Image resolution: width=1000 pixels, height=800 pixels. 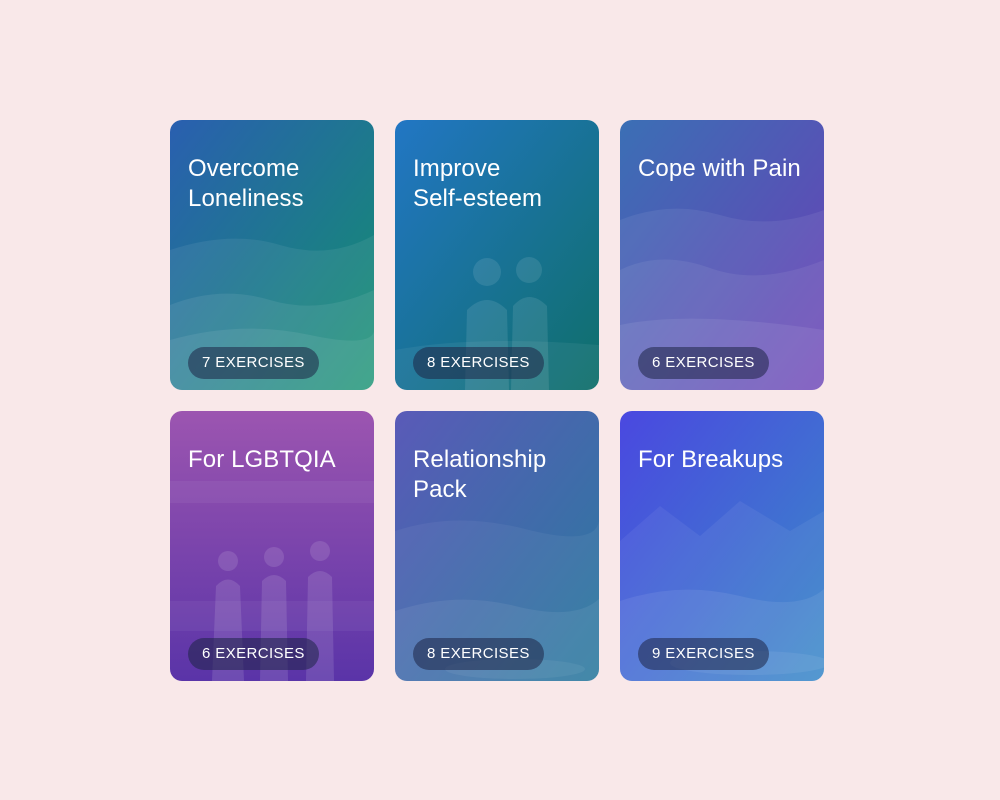 What do you see at coordinates (497, 546) in the screenshot?
I see `pack-card-relationship-pack: Relationship Pack 8 EXERCISES` at bounding box center [497, 546].